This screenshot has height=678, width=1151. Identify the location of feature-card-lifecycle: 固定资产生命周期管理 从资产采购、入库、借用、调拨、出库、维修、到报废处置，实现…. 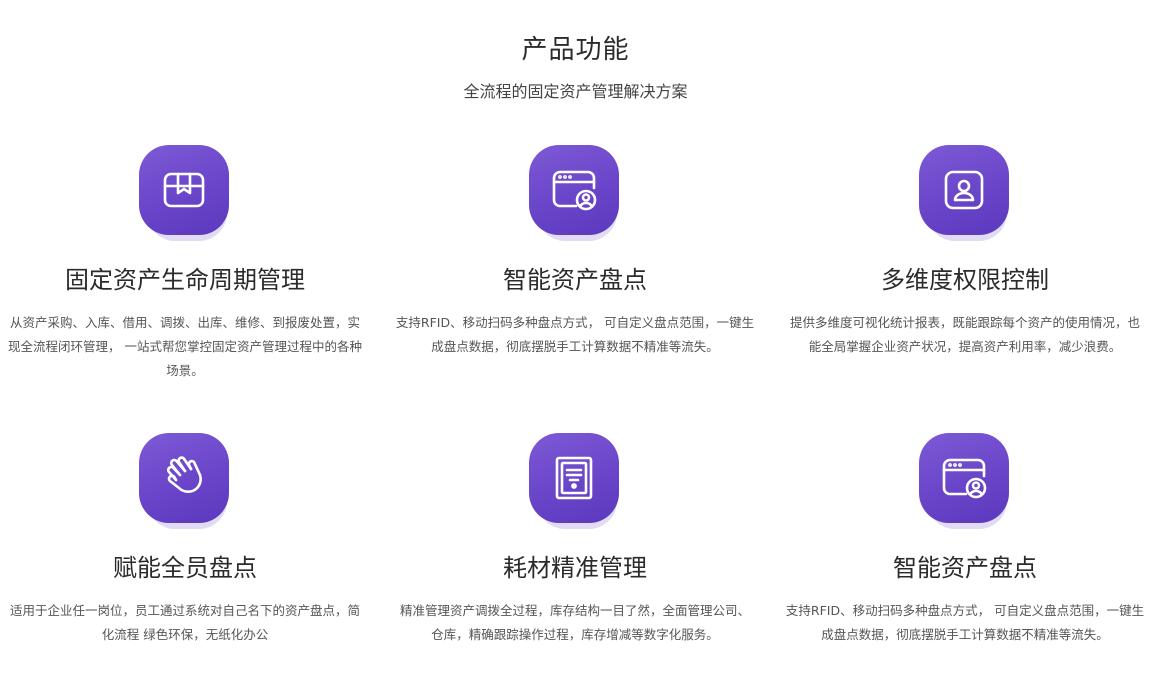
(185, 264).